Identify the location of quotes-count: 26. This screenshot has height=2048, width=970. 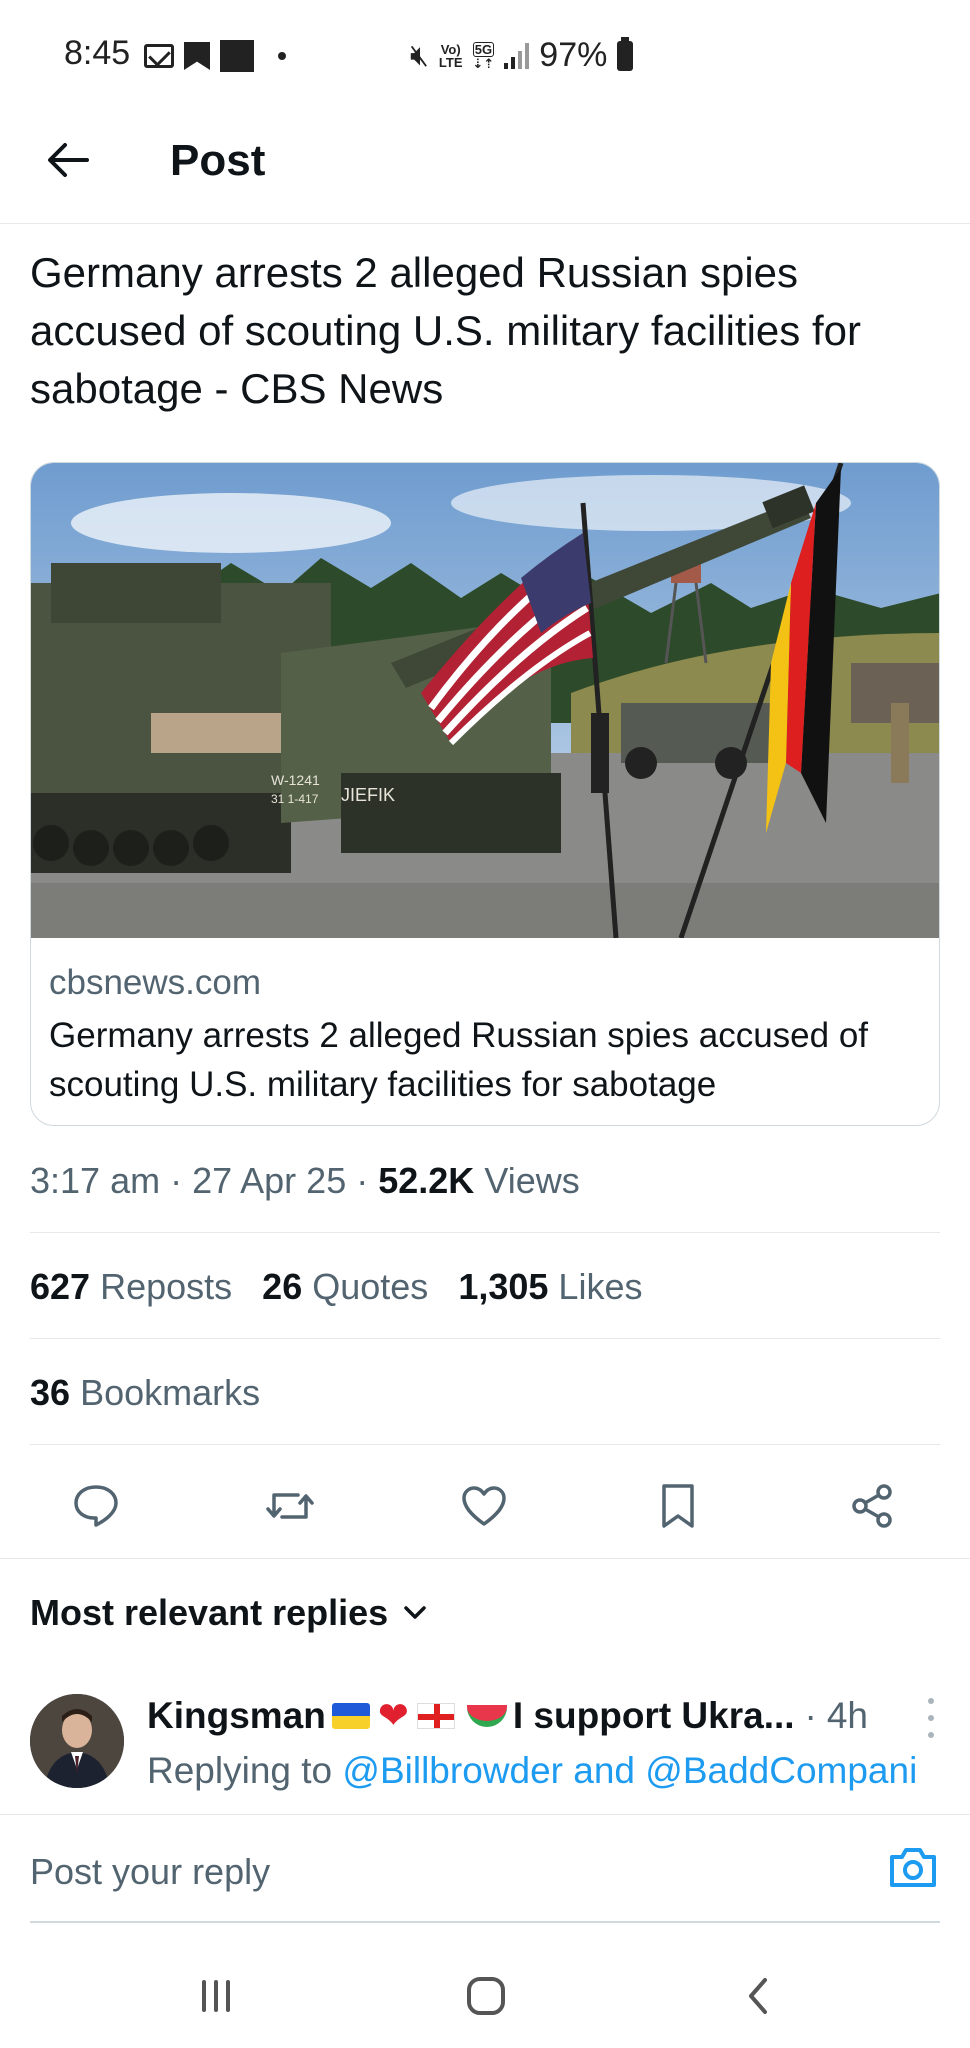
(282, 1286).